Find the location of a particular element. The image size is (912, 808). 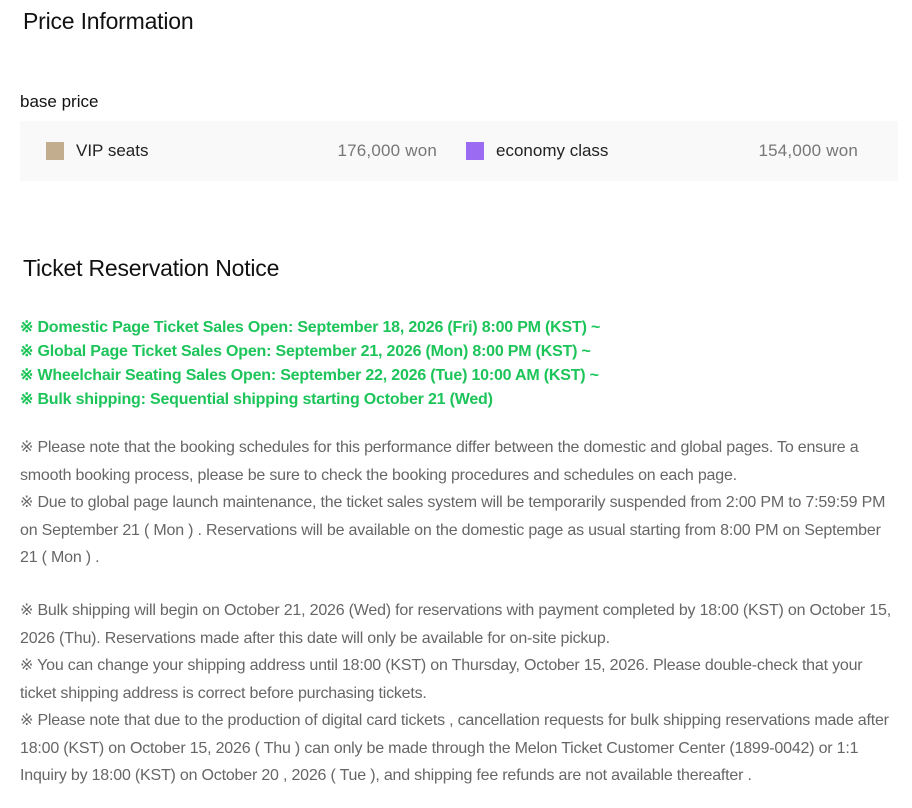

price-information-title: Price Information is located at coordinates (108, 21).